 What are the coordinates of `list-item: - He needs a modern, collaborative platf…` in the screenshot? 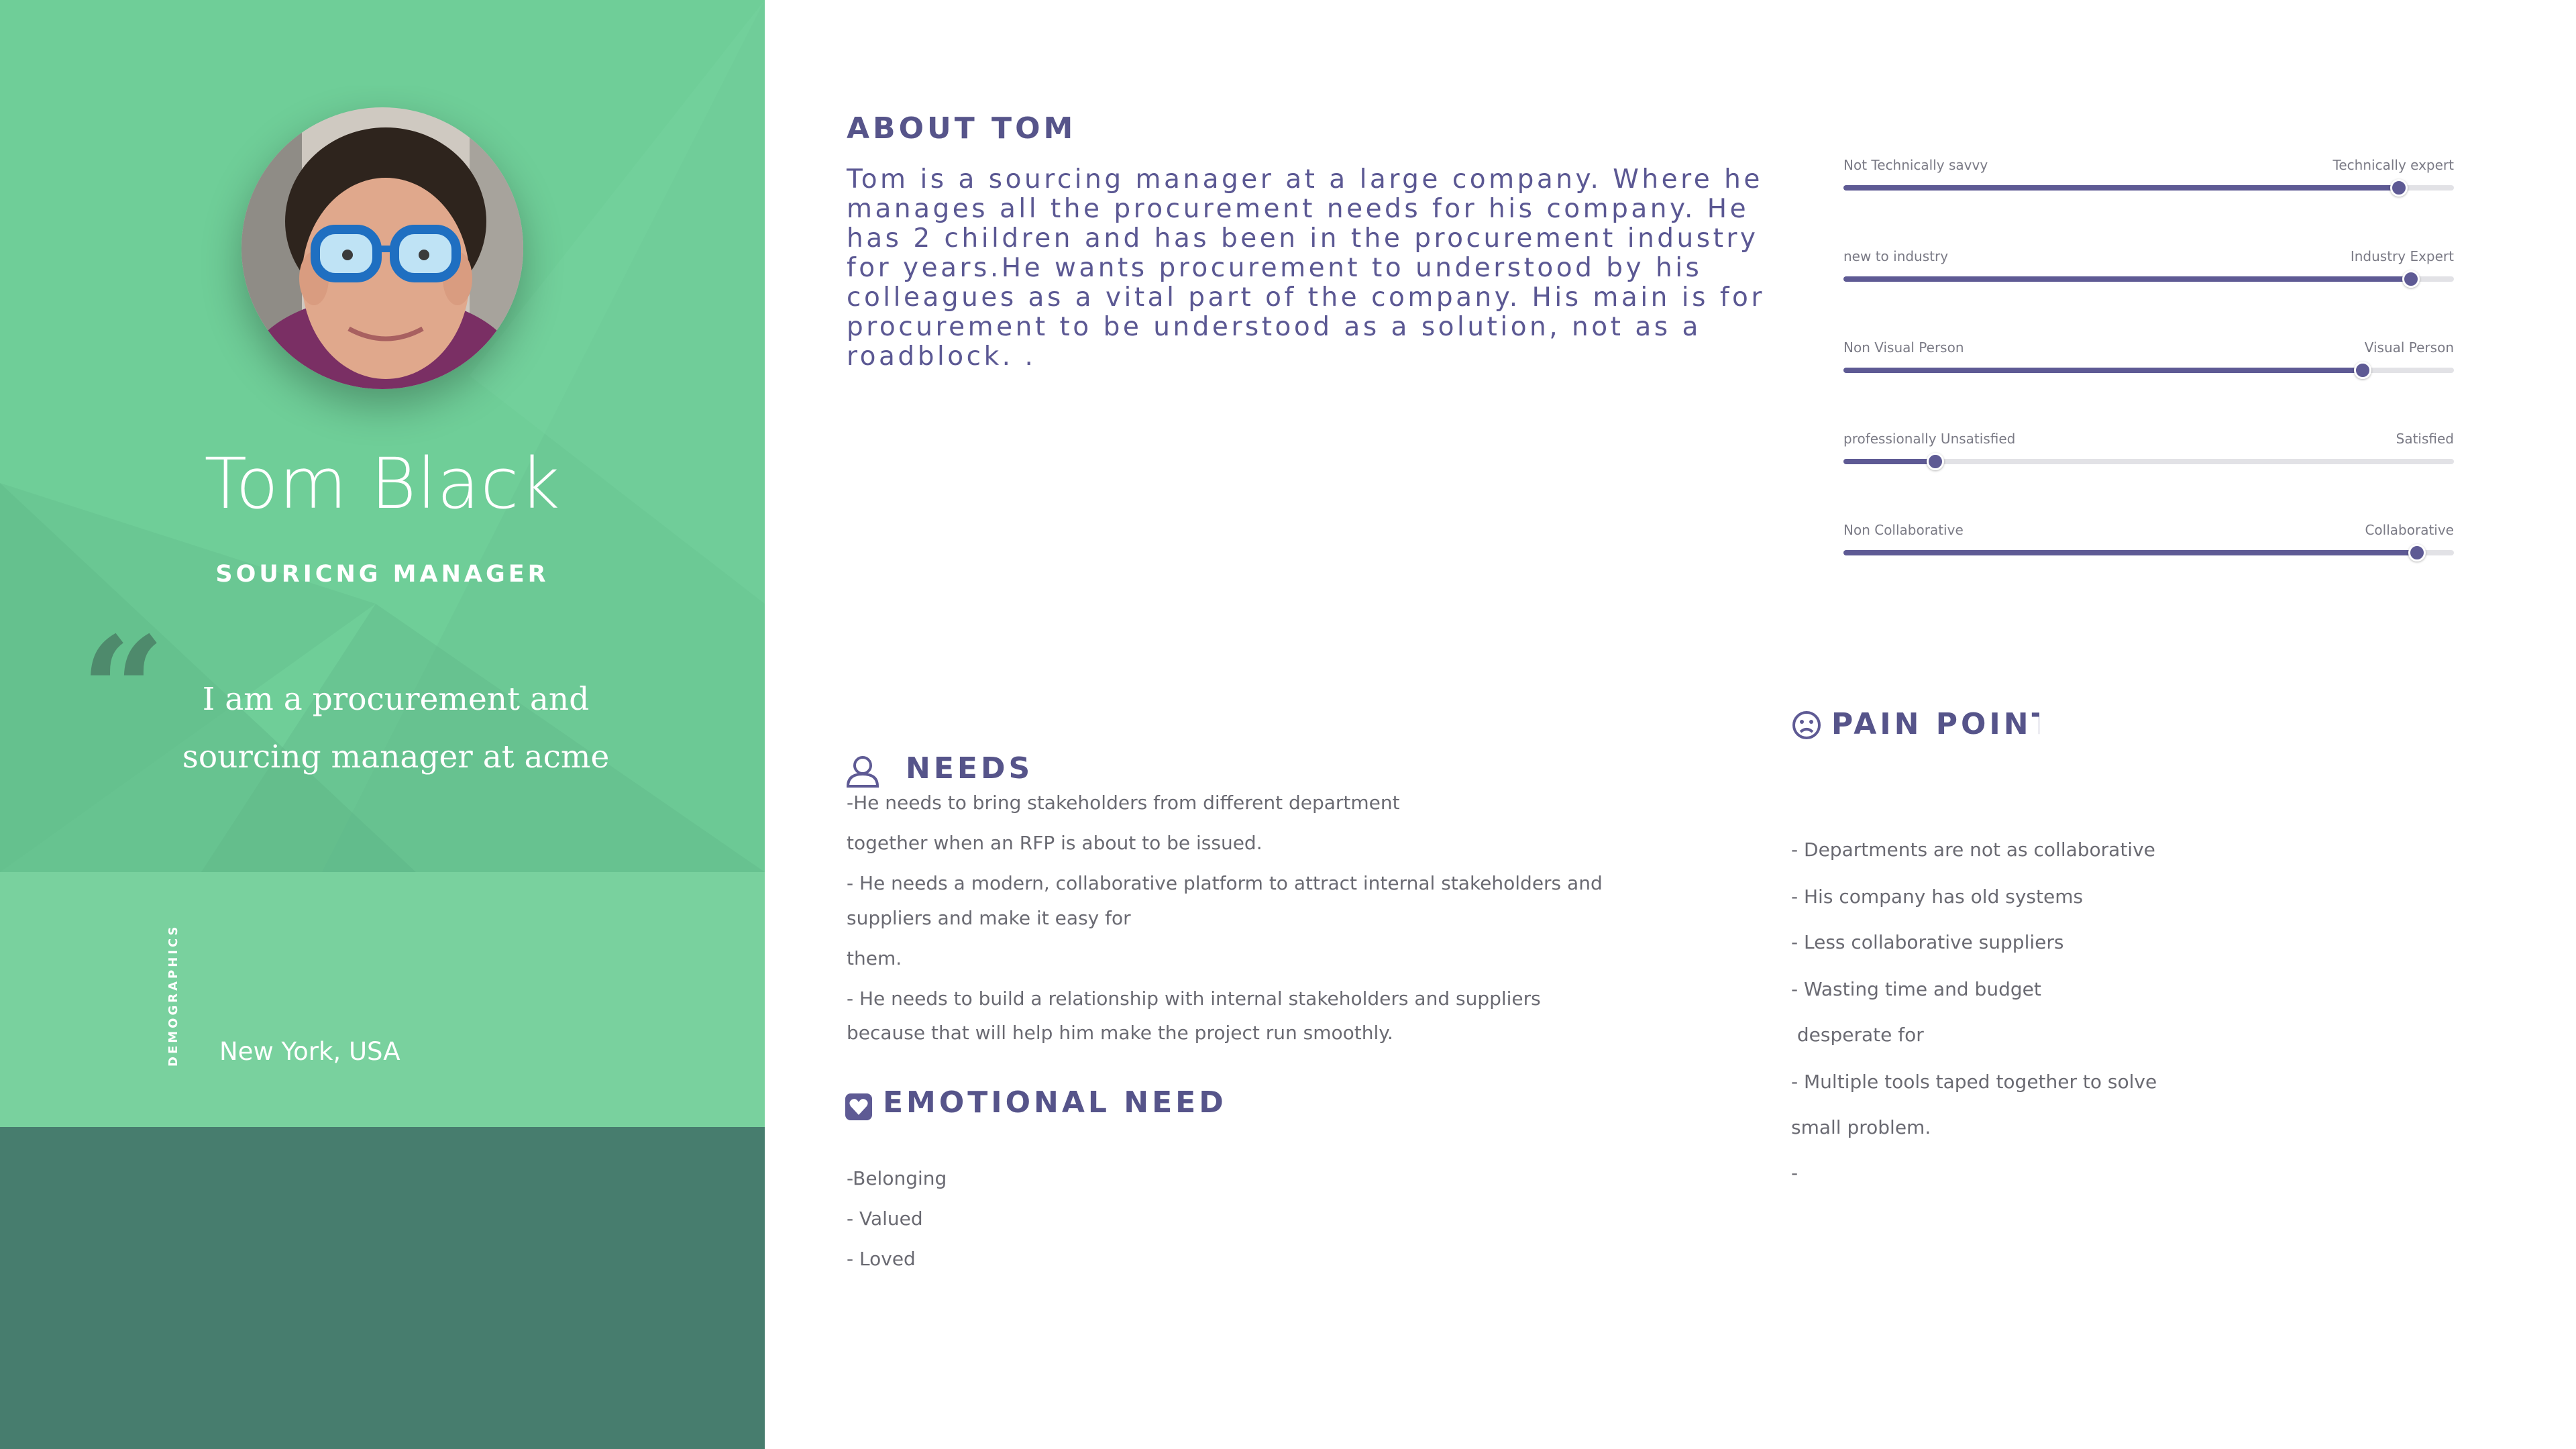 It's located at (1225, 883).